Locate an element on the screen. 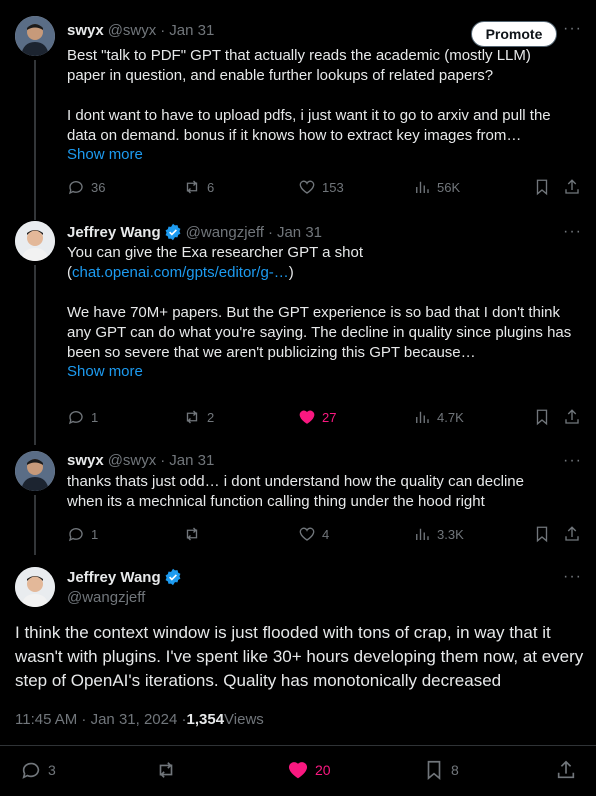 The image size is (596, 796). reply-count: 3 is located at coordinates (52, 770).